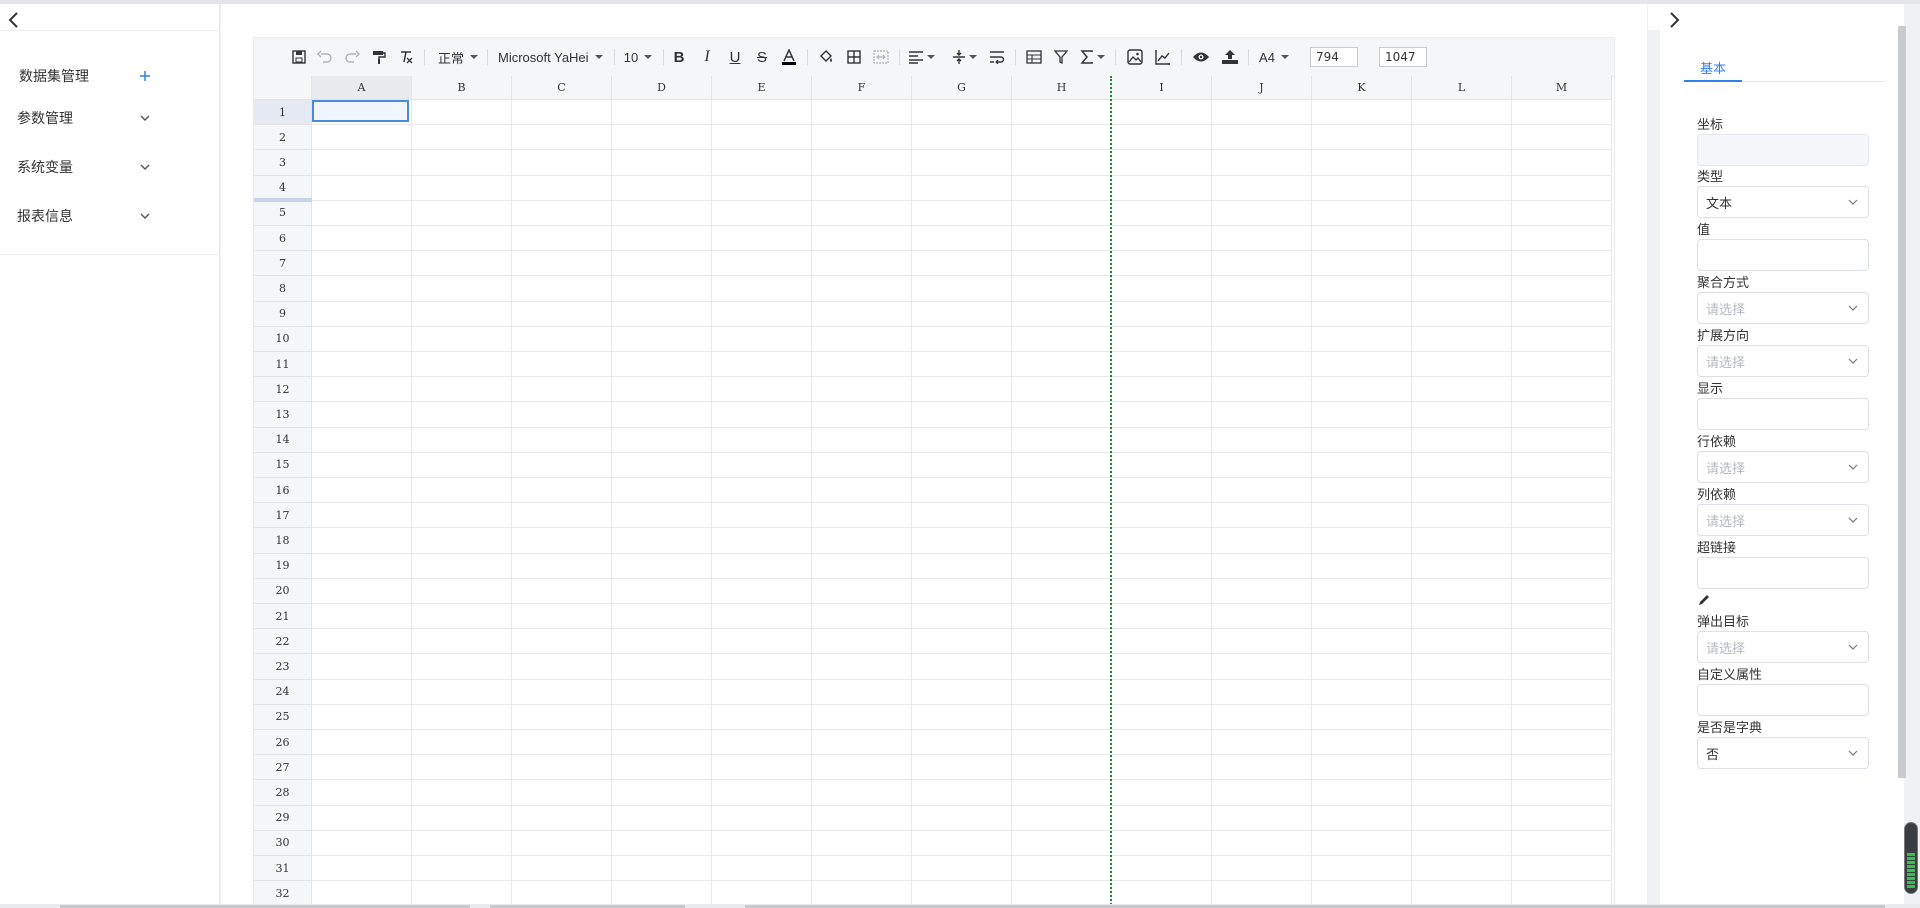  What do you see at coordinates (762, 57) in the screenshot?
I see `strikethrough-button: S` at bounding box center [762, 57].